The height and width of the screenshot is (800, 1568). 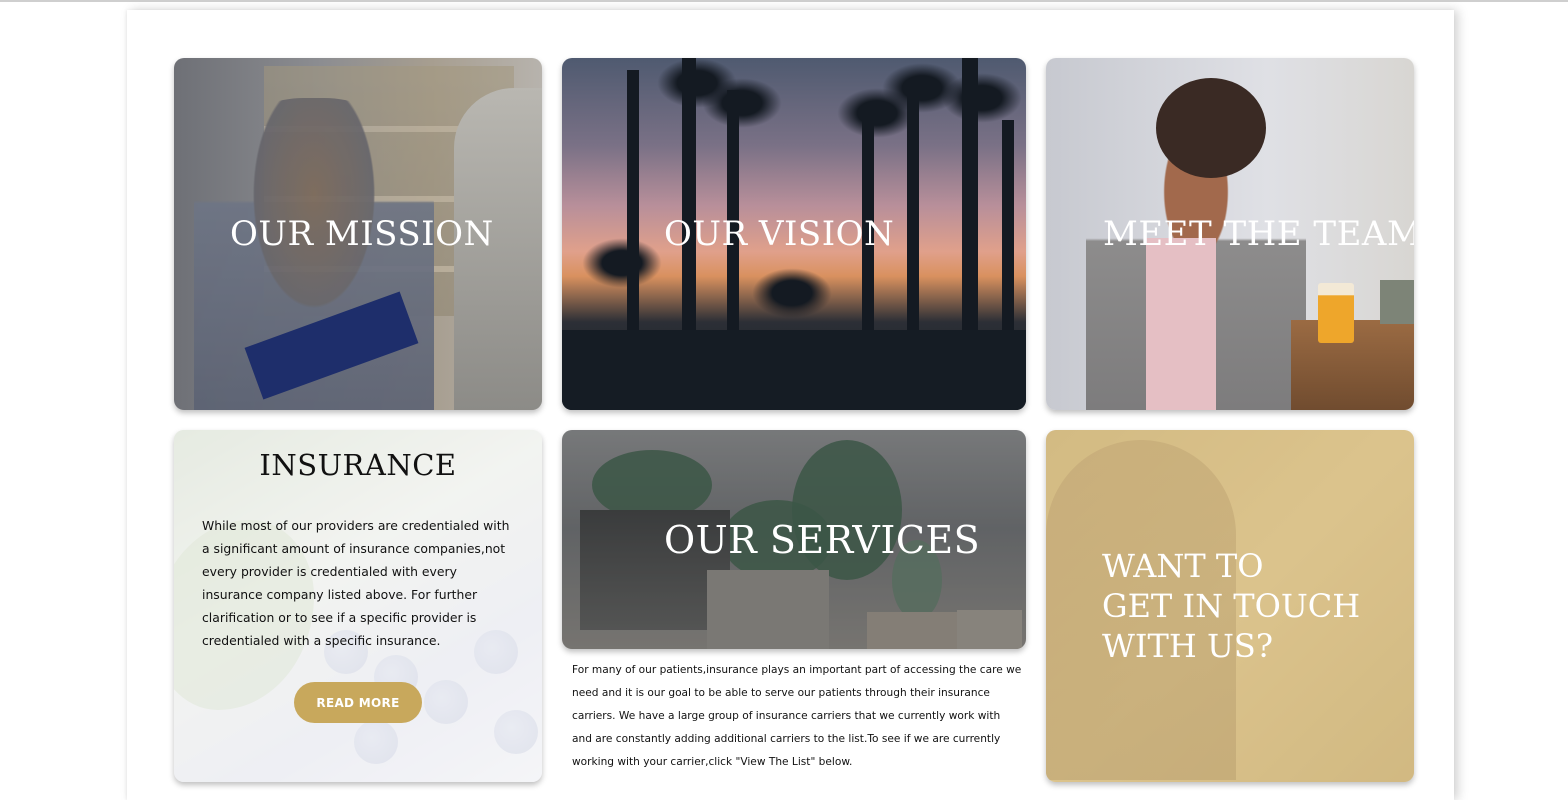 I want to click on top-border, so click(x=784, y=1).